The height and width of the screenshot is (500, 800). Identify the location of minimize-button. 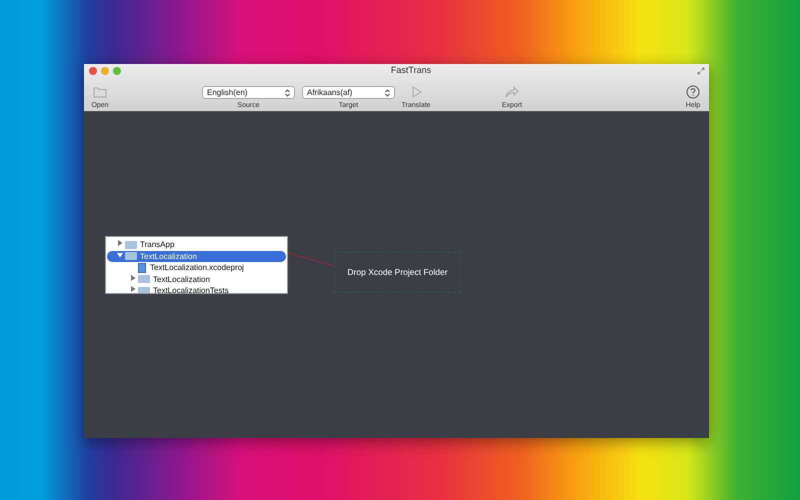
(105, 70).